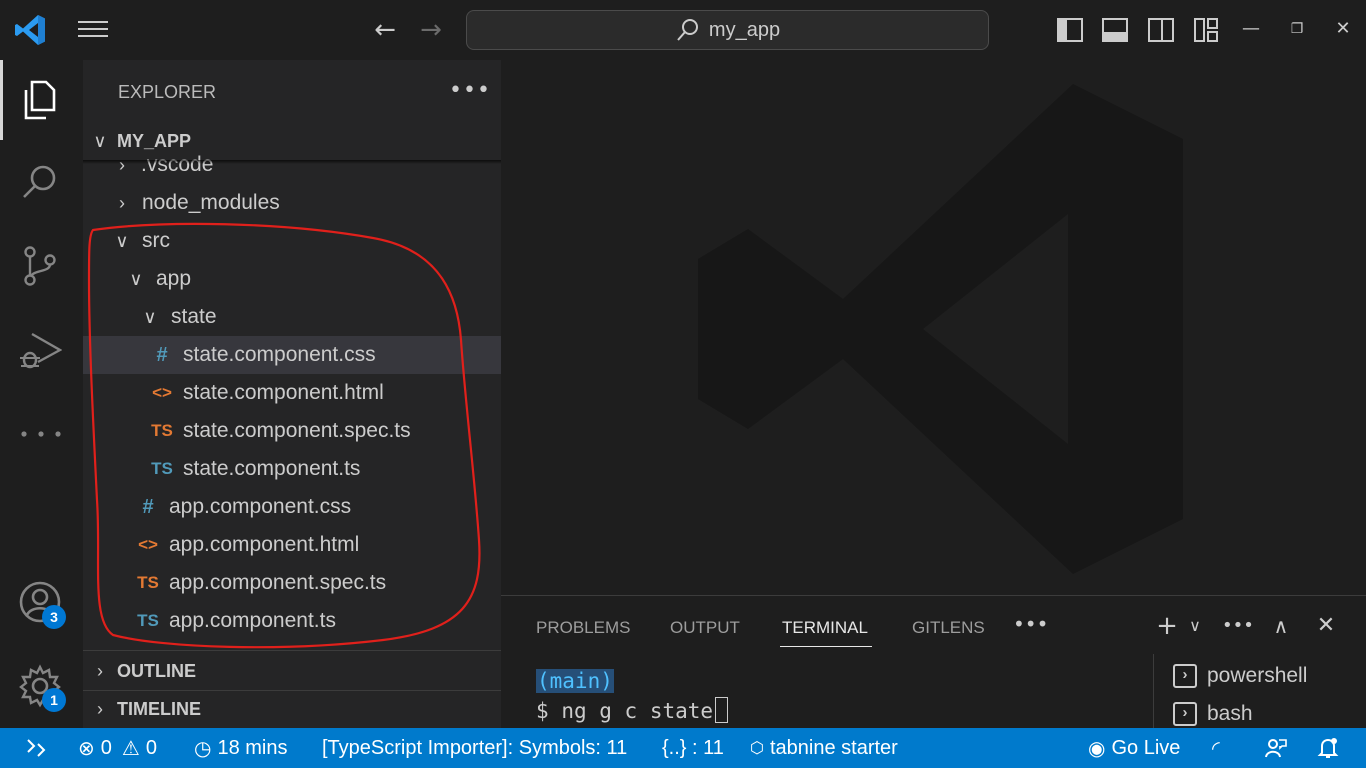 The width and height of the screenshot is (1366, 768). What do you see at coordinates (211, 202) in the screenshot?
I see `tree-item-label: node_modules` at bounding box center [211, 202].